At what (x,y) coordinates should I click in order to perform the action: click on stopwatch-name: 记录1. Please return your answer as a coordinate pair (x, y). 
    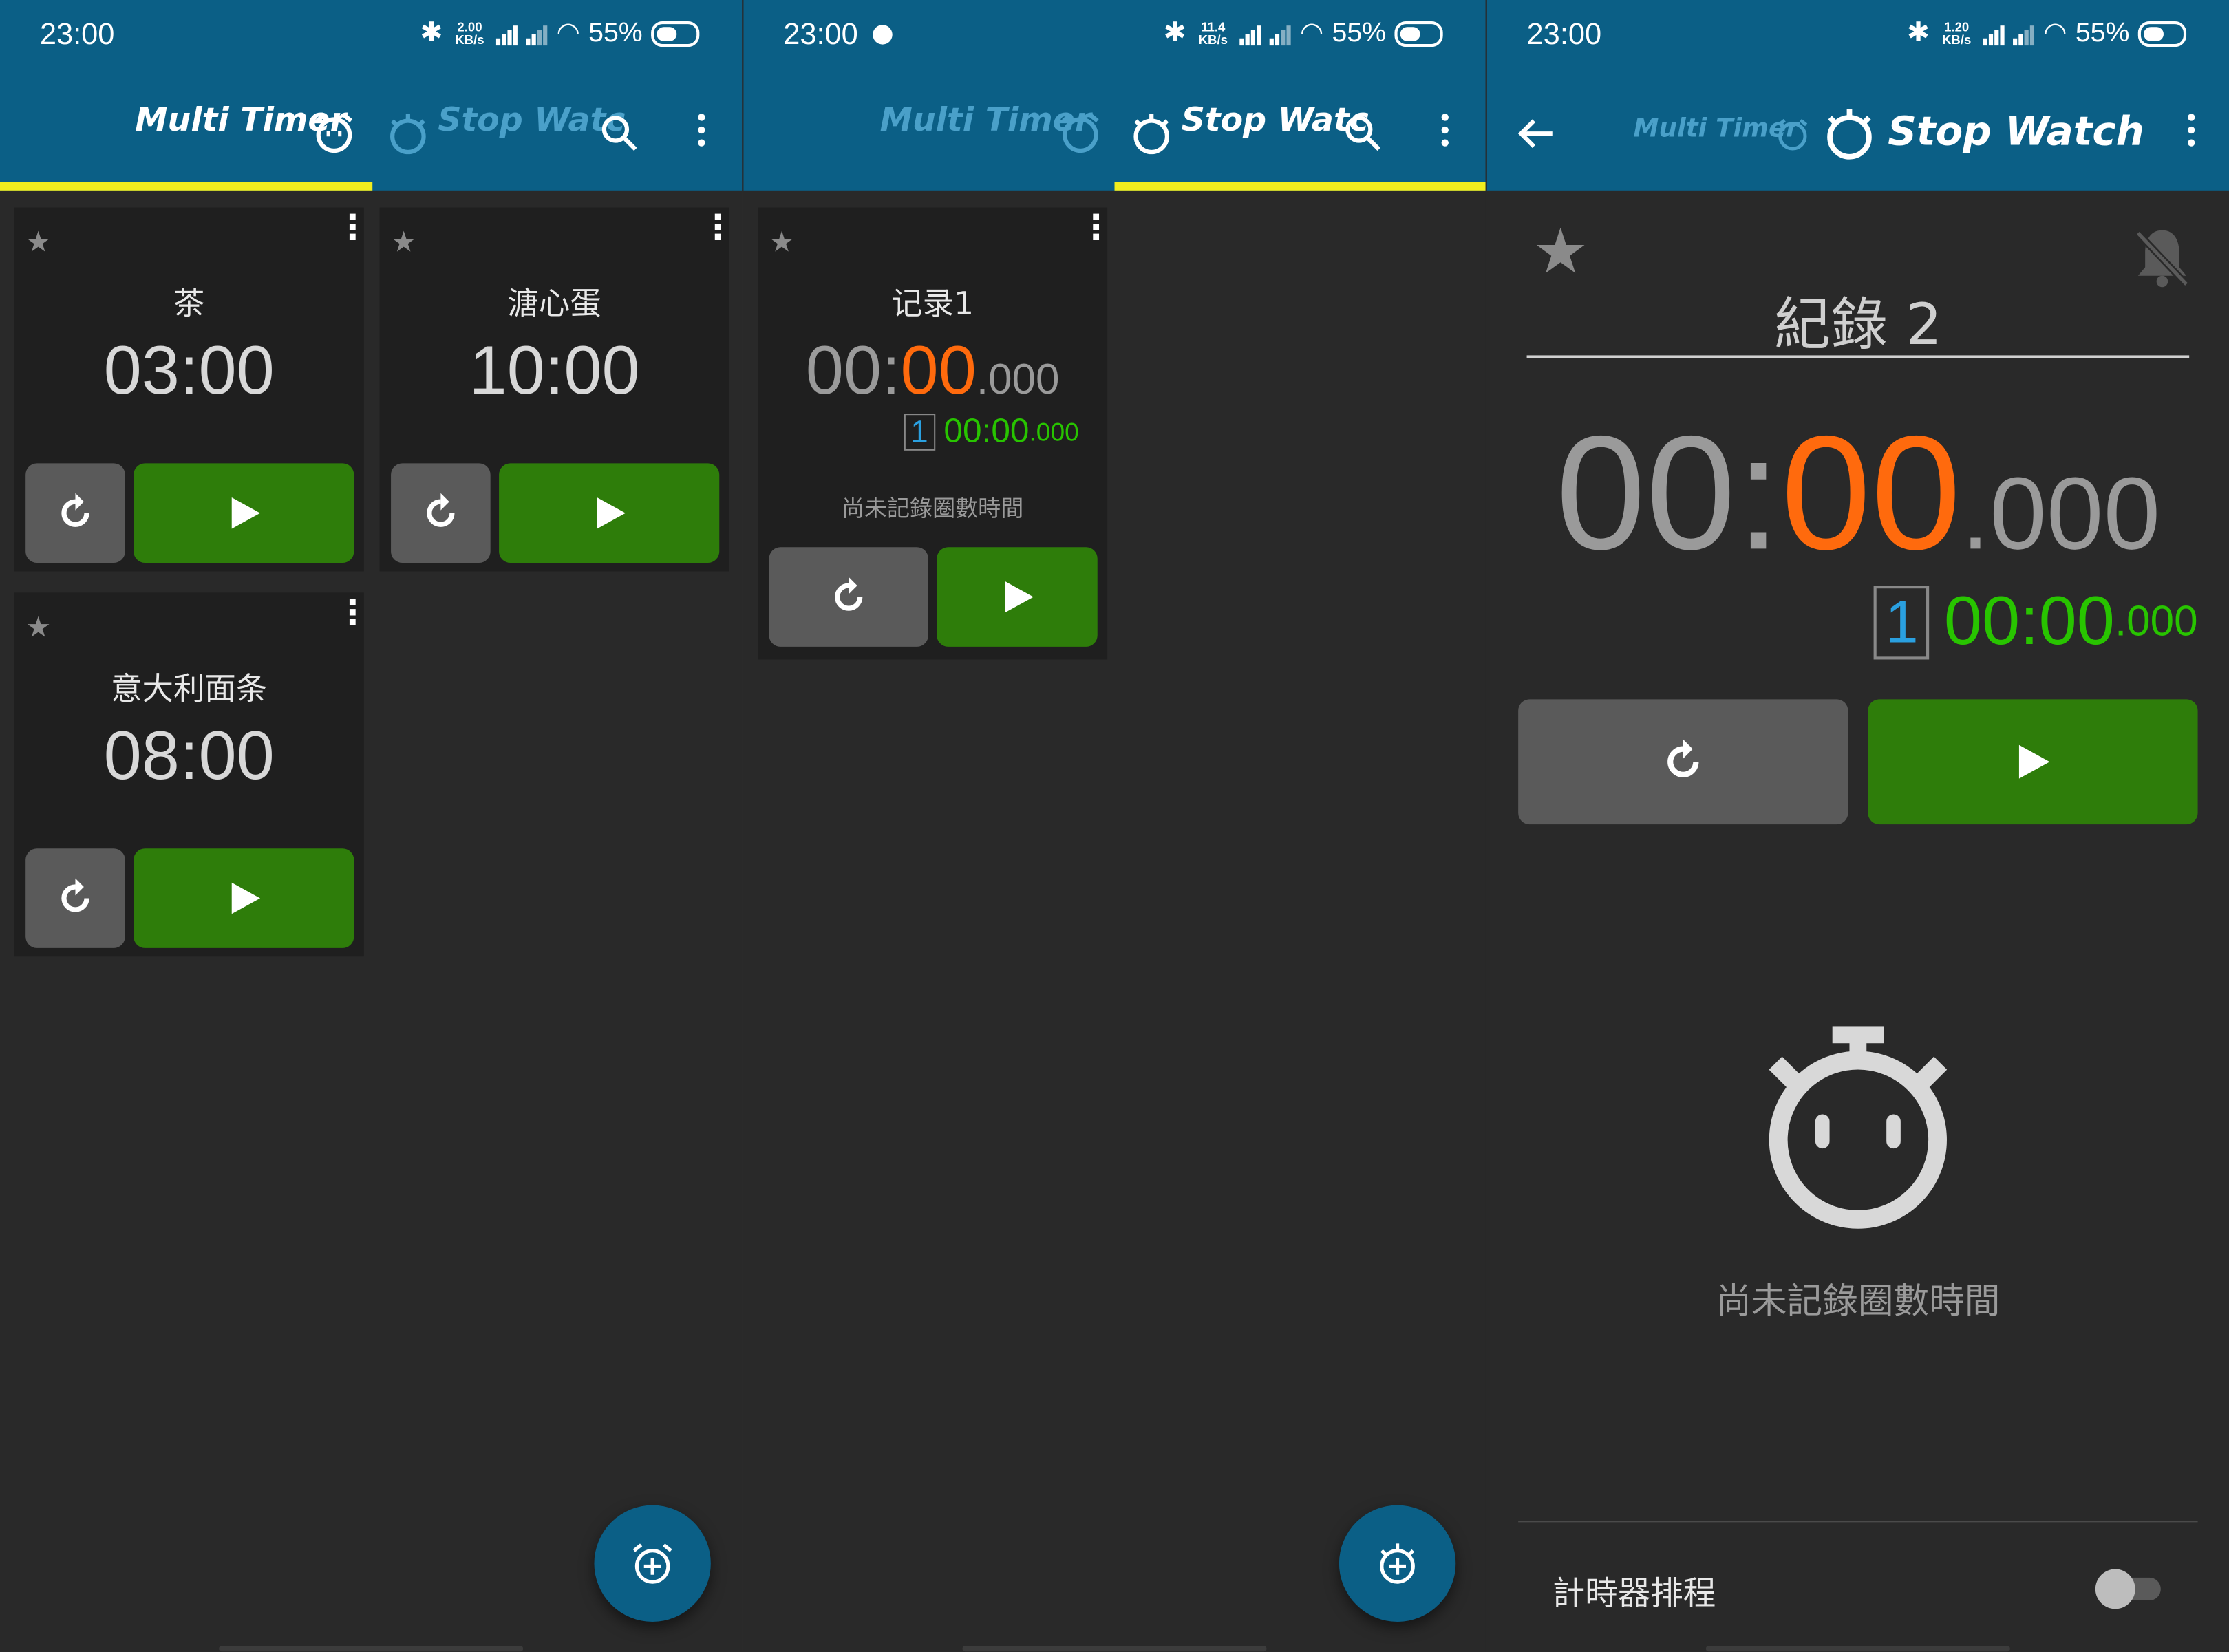
    Looking at the image, I should click on (933, 305).